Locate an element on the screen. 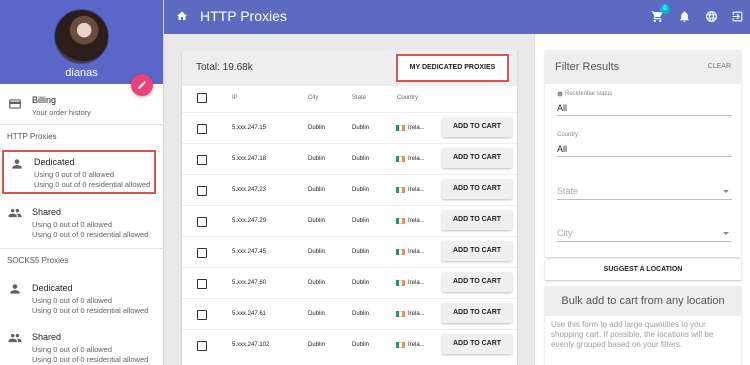 This screenshot has height=365, width=750. cell-ip: 5.xxx.247.60 is located at coordinates (249, 283).